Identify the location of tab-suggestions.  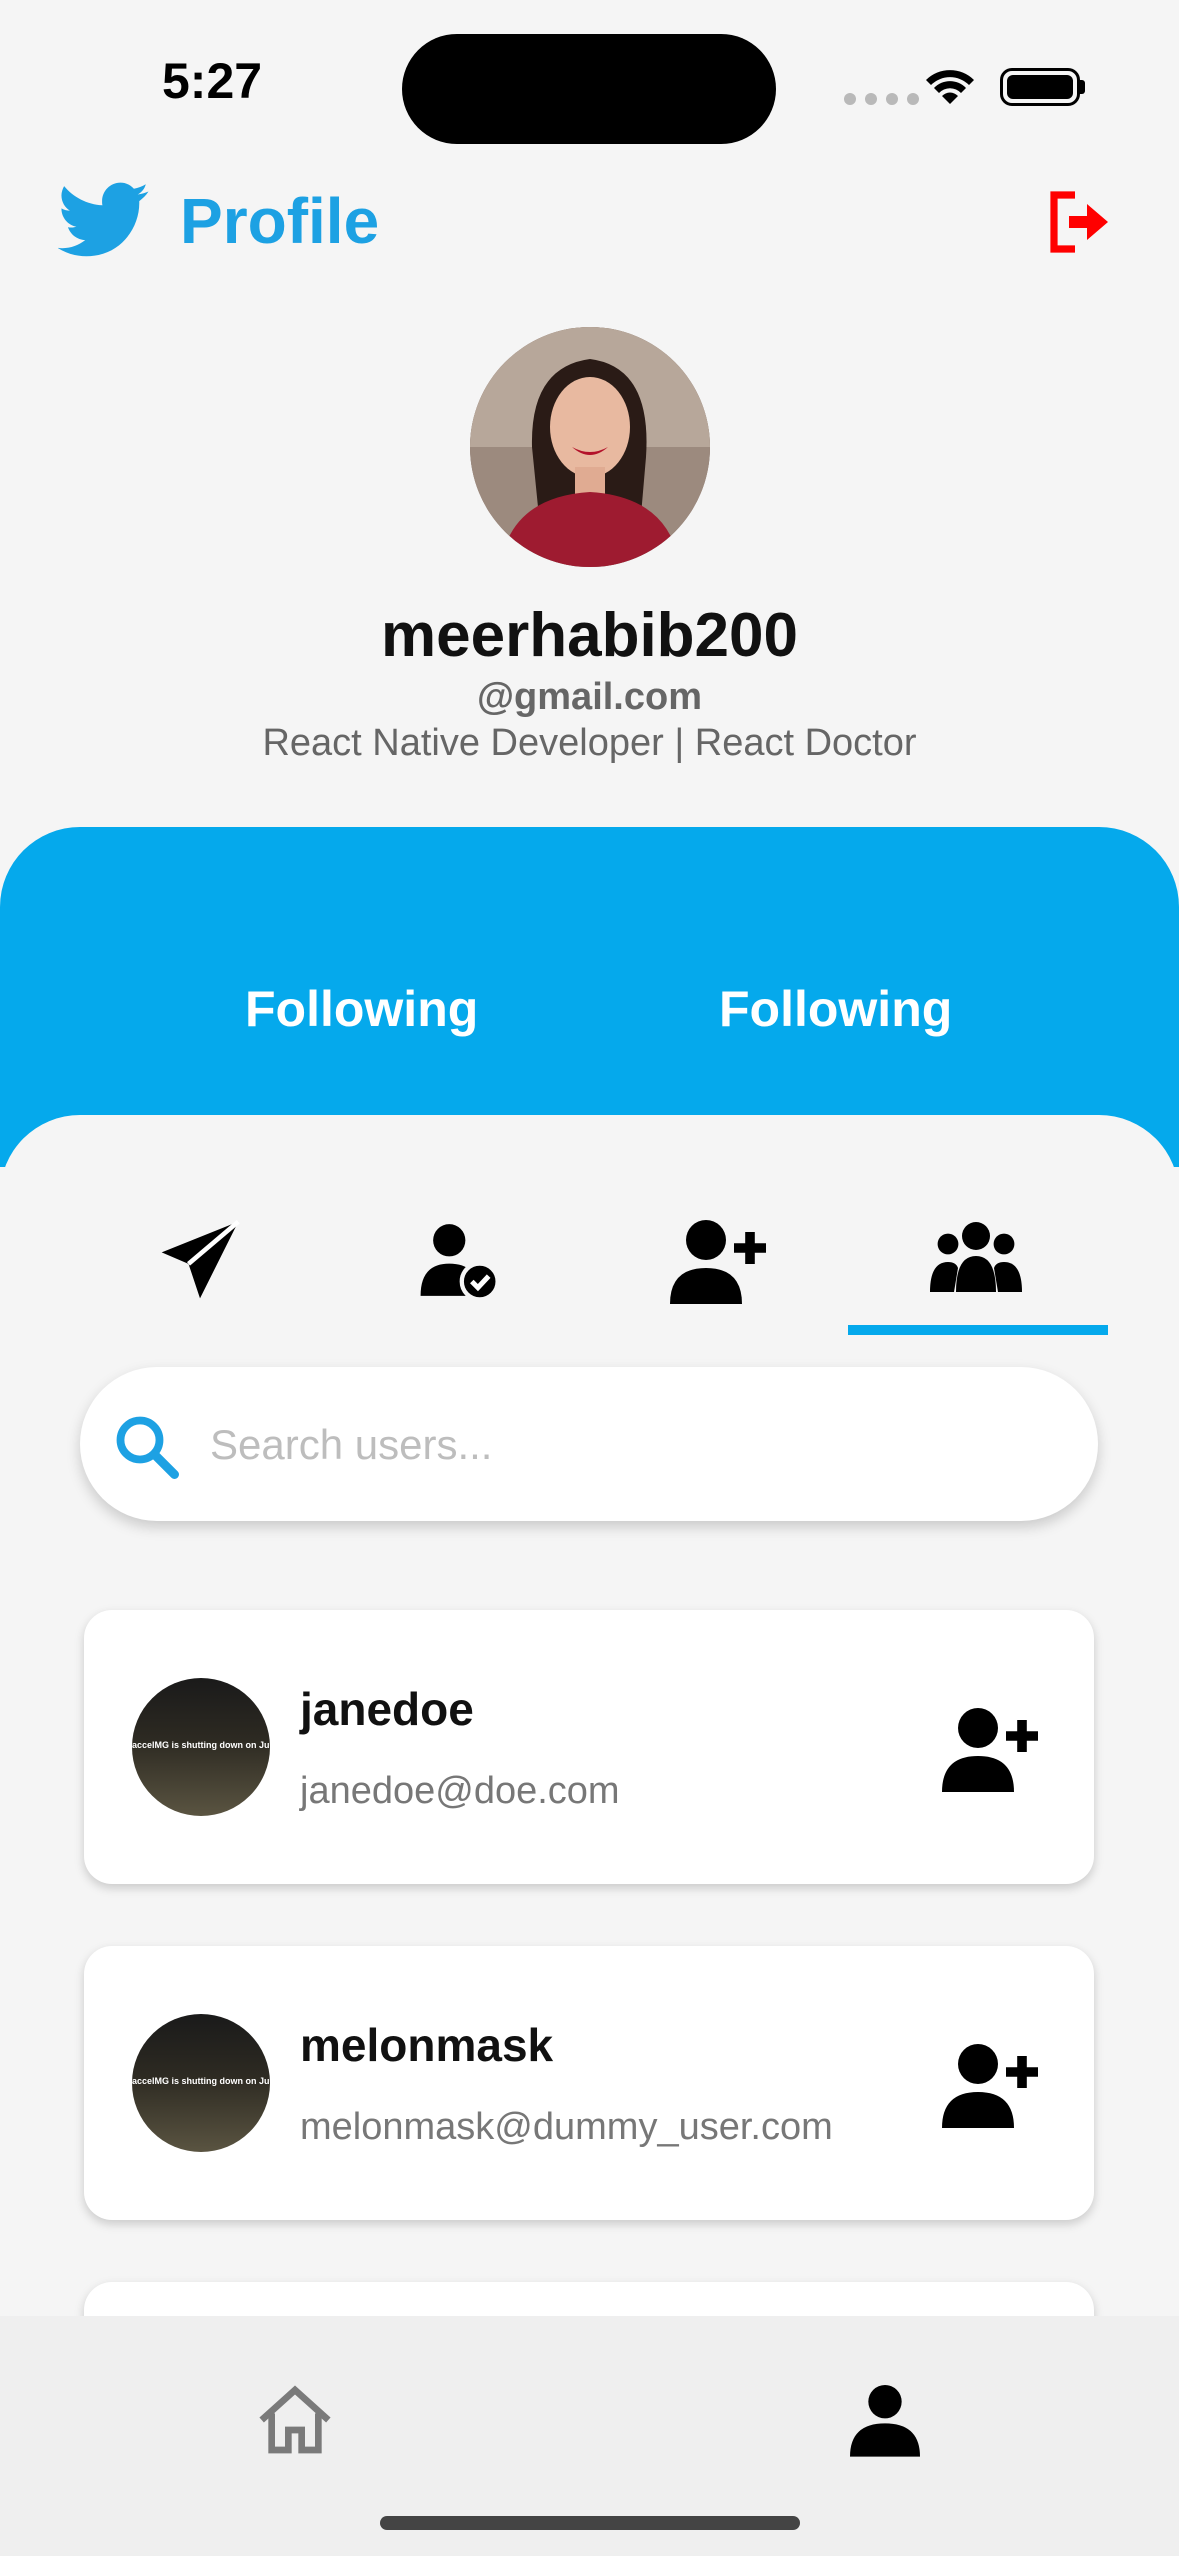
(718, 1260).